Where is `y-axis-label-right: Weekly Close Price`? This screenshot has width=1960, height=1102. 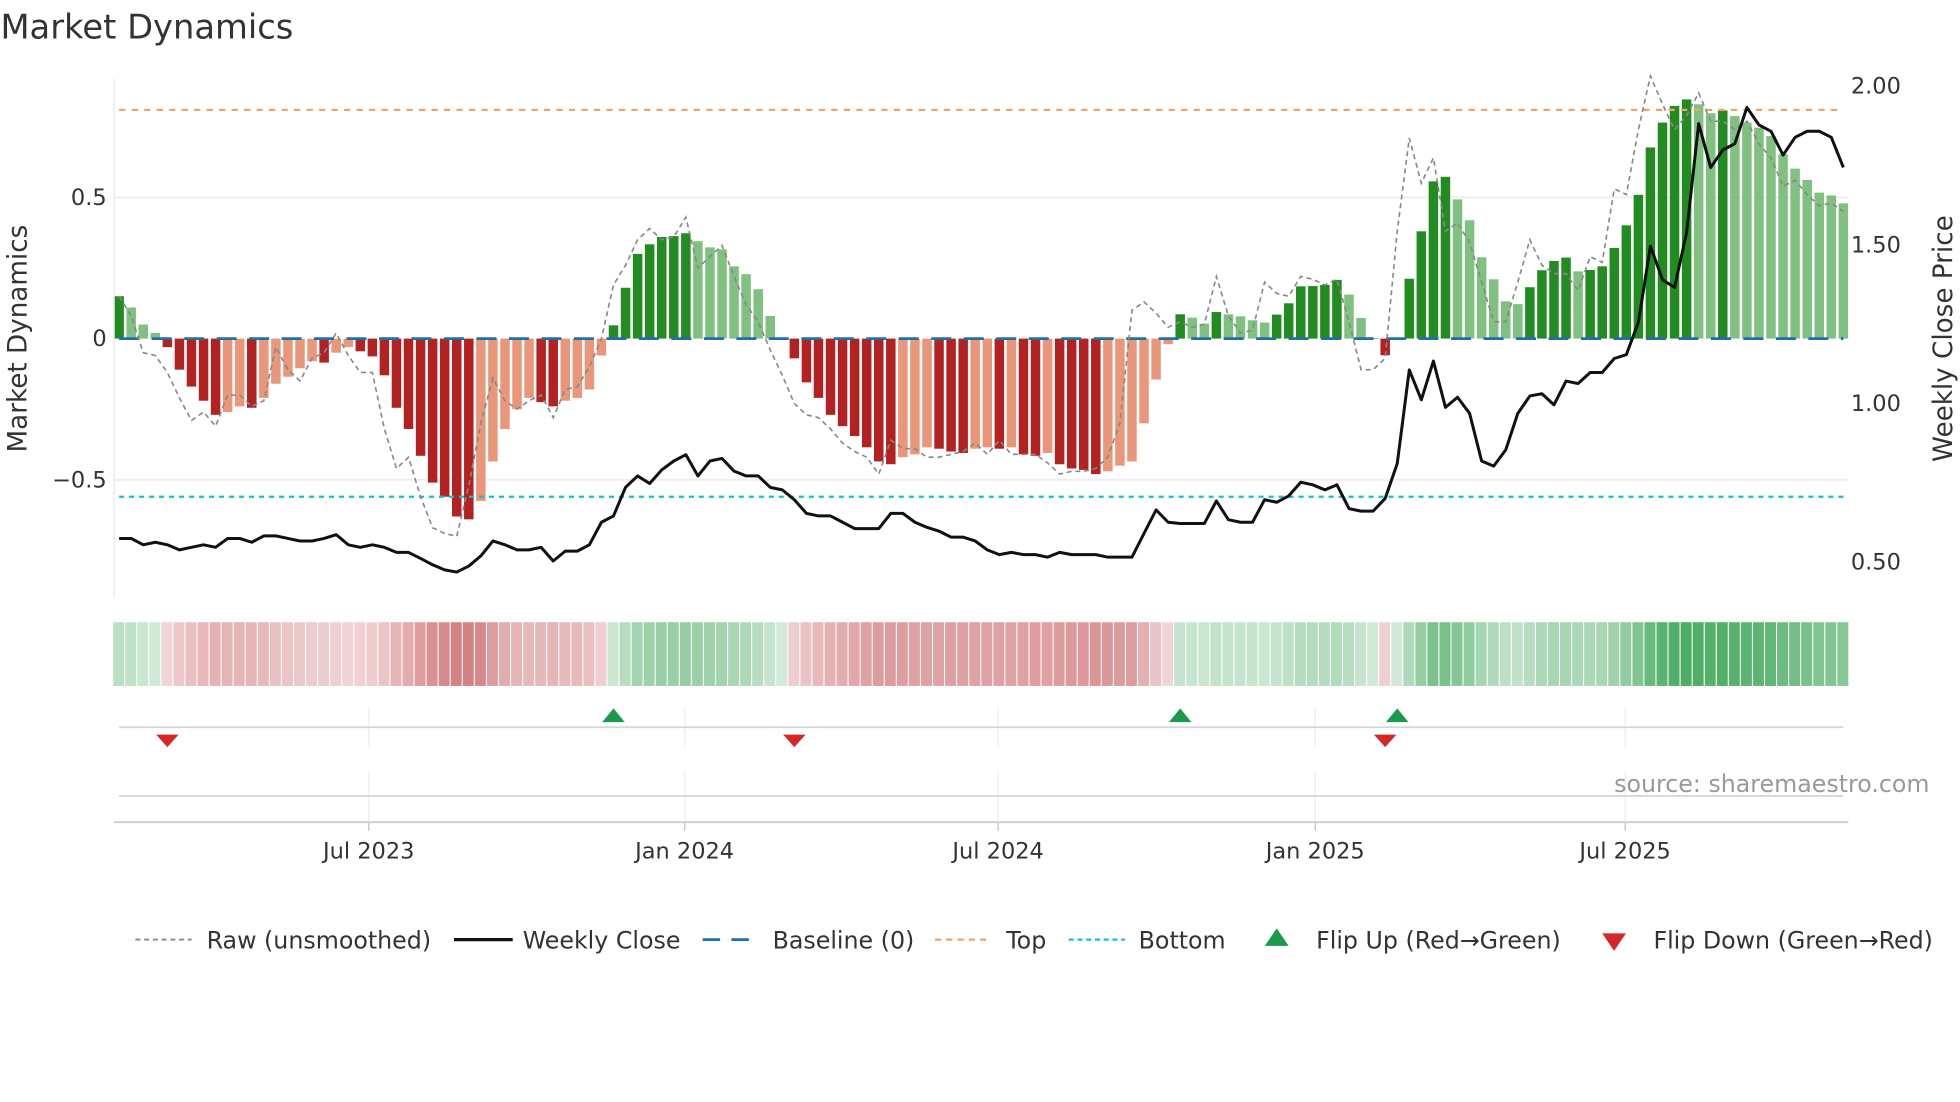 y-axis-label-right: Weekly Close Price is located at coordinates (1944, 338).